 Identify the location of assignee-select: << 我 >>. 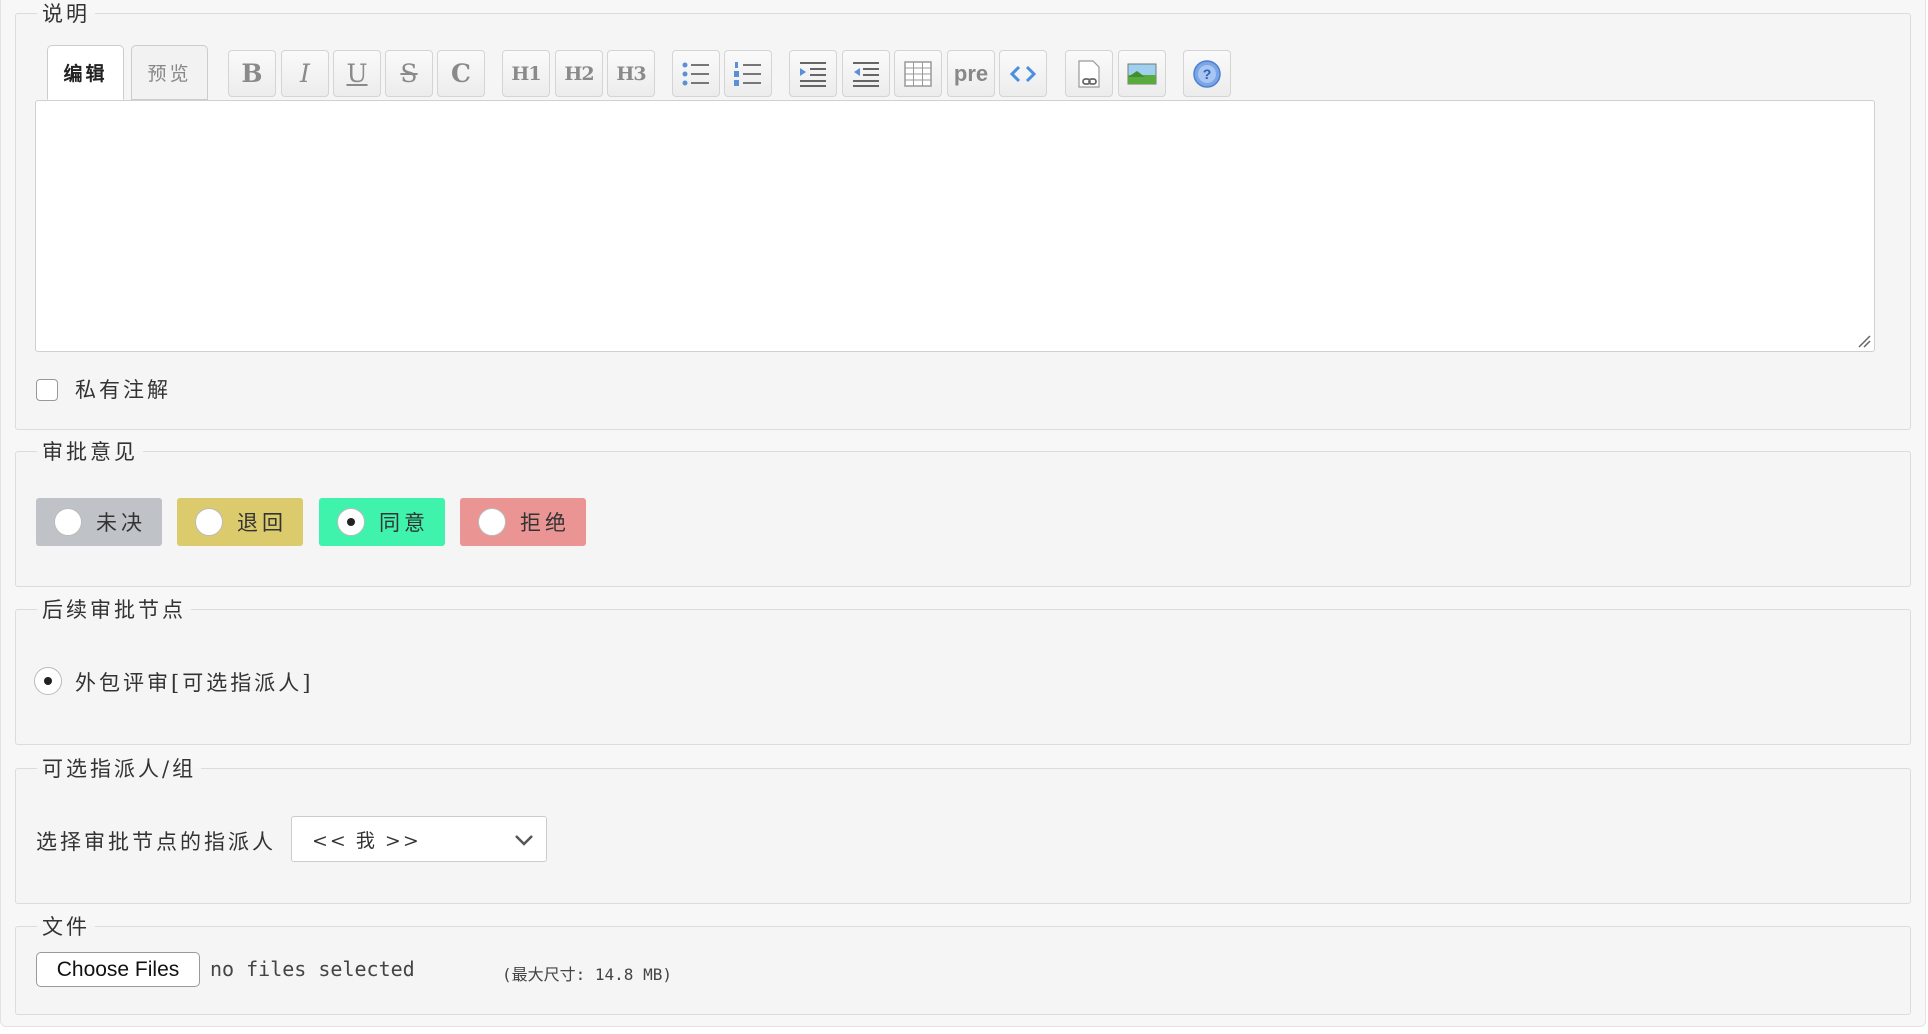
(419, 839).